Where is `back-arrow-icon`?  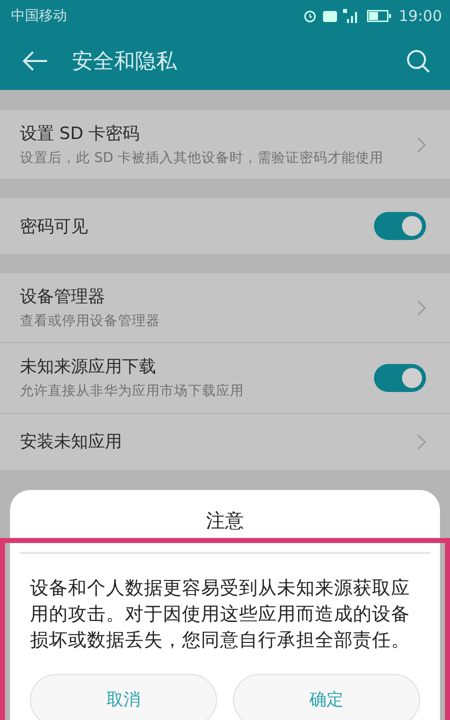 back-arrow-icon is located at coordinates (35, 61).